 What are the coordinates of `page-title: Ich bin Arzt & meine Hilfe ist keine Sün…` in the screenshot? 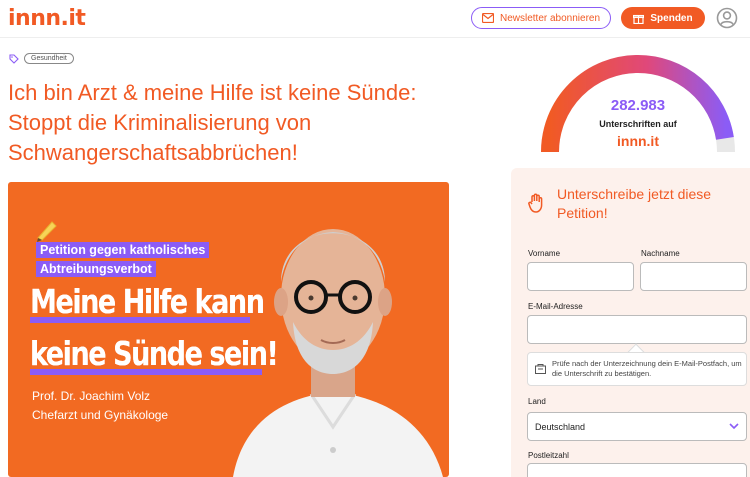 It's located at (212, 122).